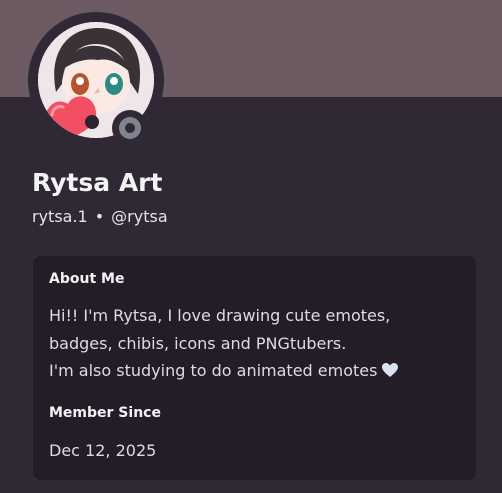  What do you see at coordinates (390, 370) in the screenshot?
I see `white-heart-icon` at bounding box center [390, 370].